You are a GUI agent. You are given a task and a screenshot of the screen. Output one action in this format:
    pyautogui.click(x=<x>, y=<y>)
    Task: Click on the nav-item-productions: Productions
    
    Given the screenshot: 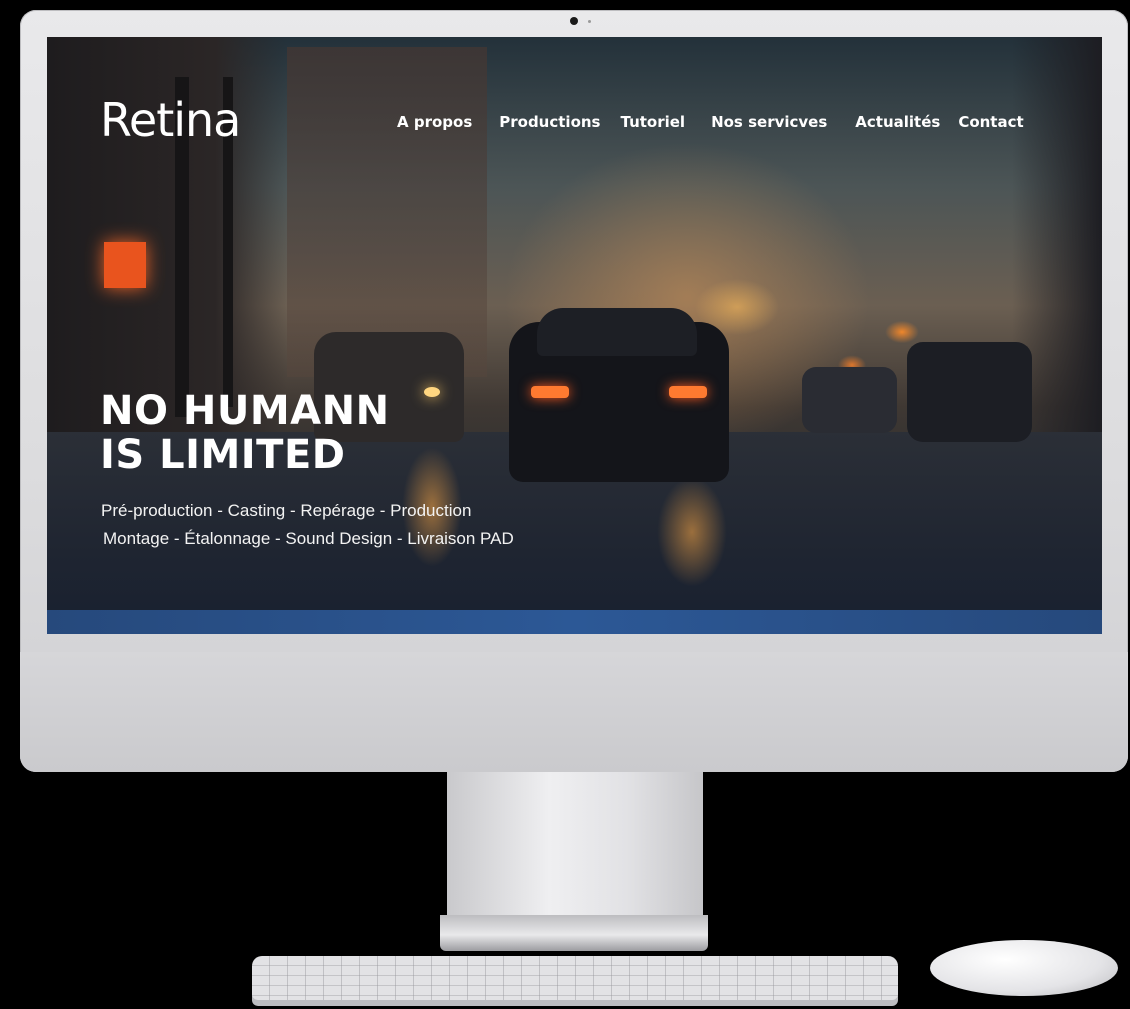 What is the action you would take?
    pyautogui.click(x=549, y=122)
    